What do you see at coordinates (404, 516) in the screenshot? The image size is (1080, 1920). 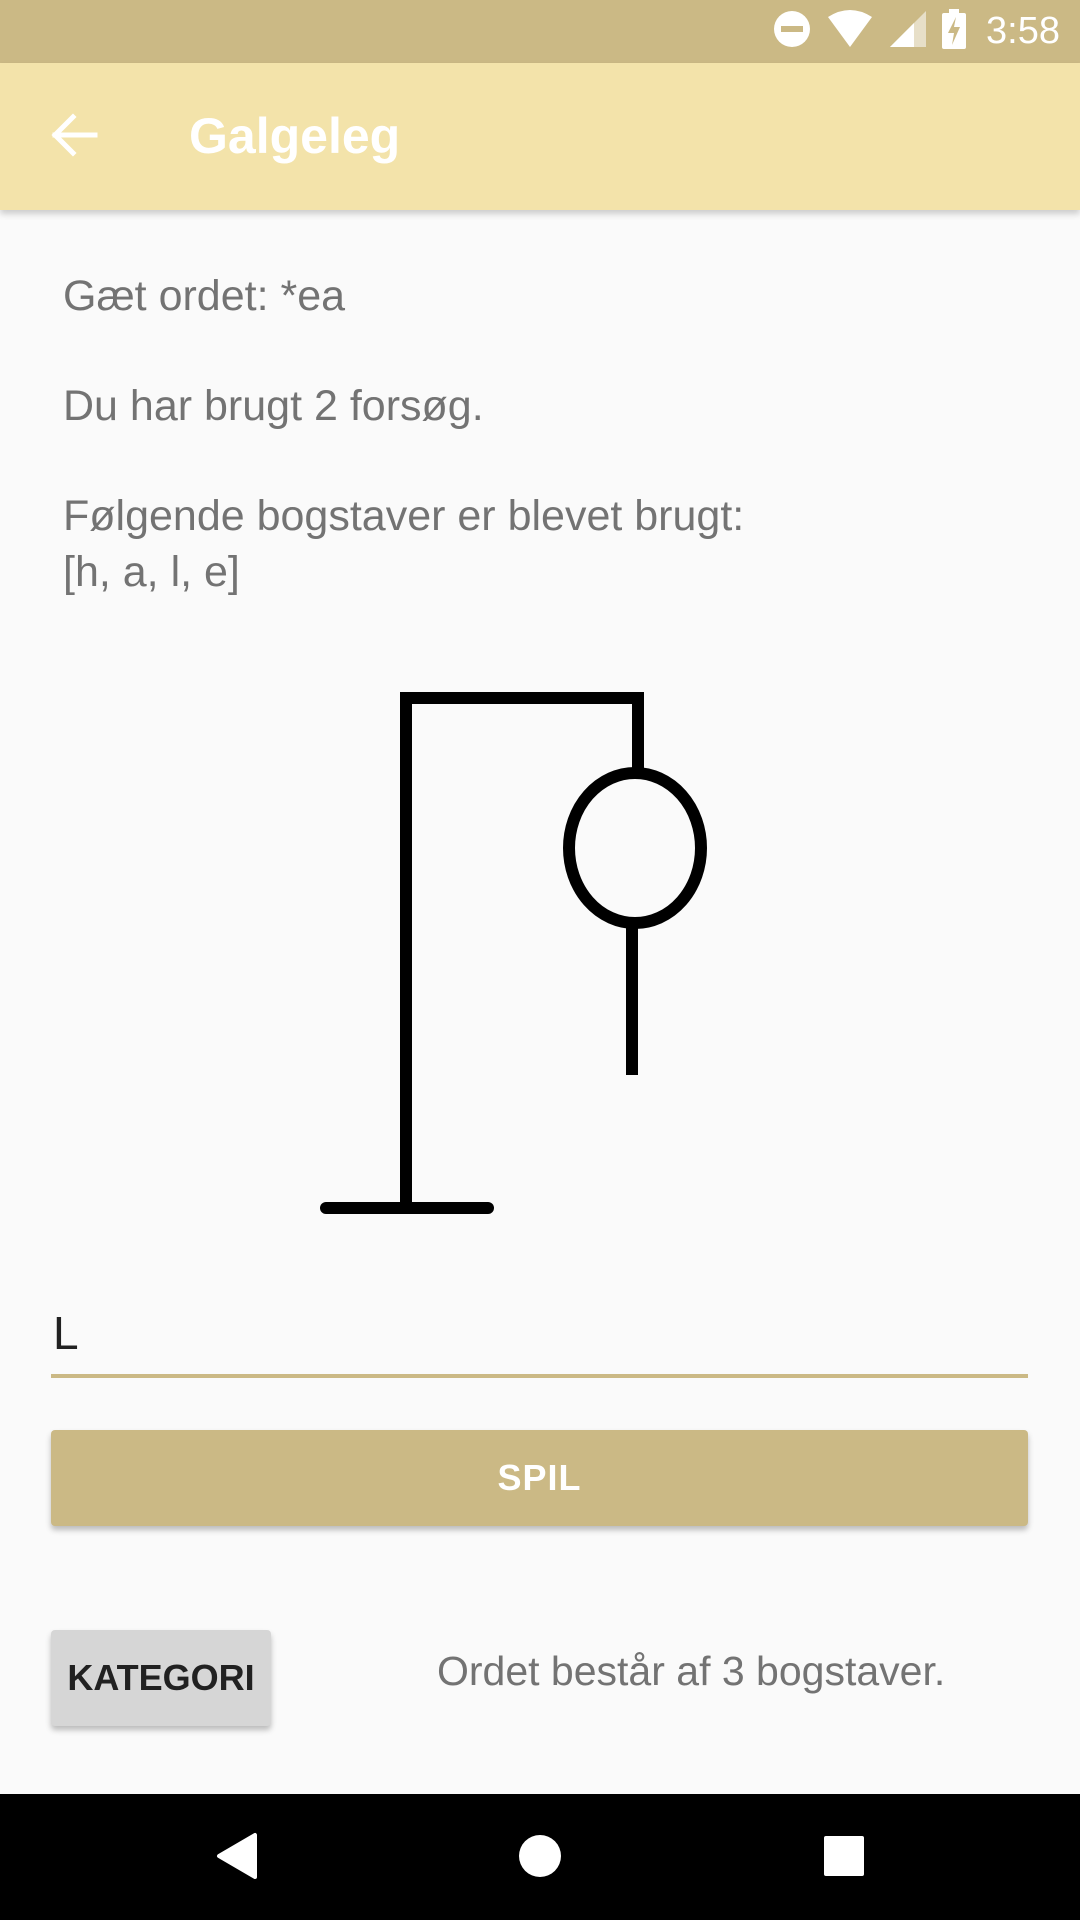 I see `used-letters-label: Følgende bogstaver er blevet brugt:` at bounding box center [404, 516].